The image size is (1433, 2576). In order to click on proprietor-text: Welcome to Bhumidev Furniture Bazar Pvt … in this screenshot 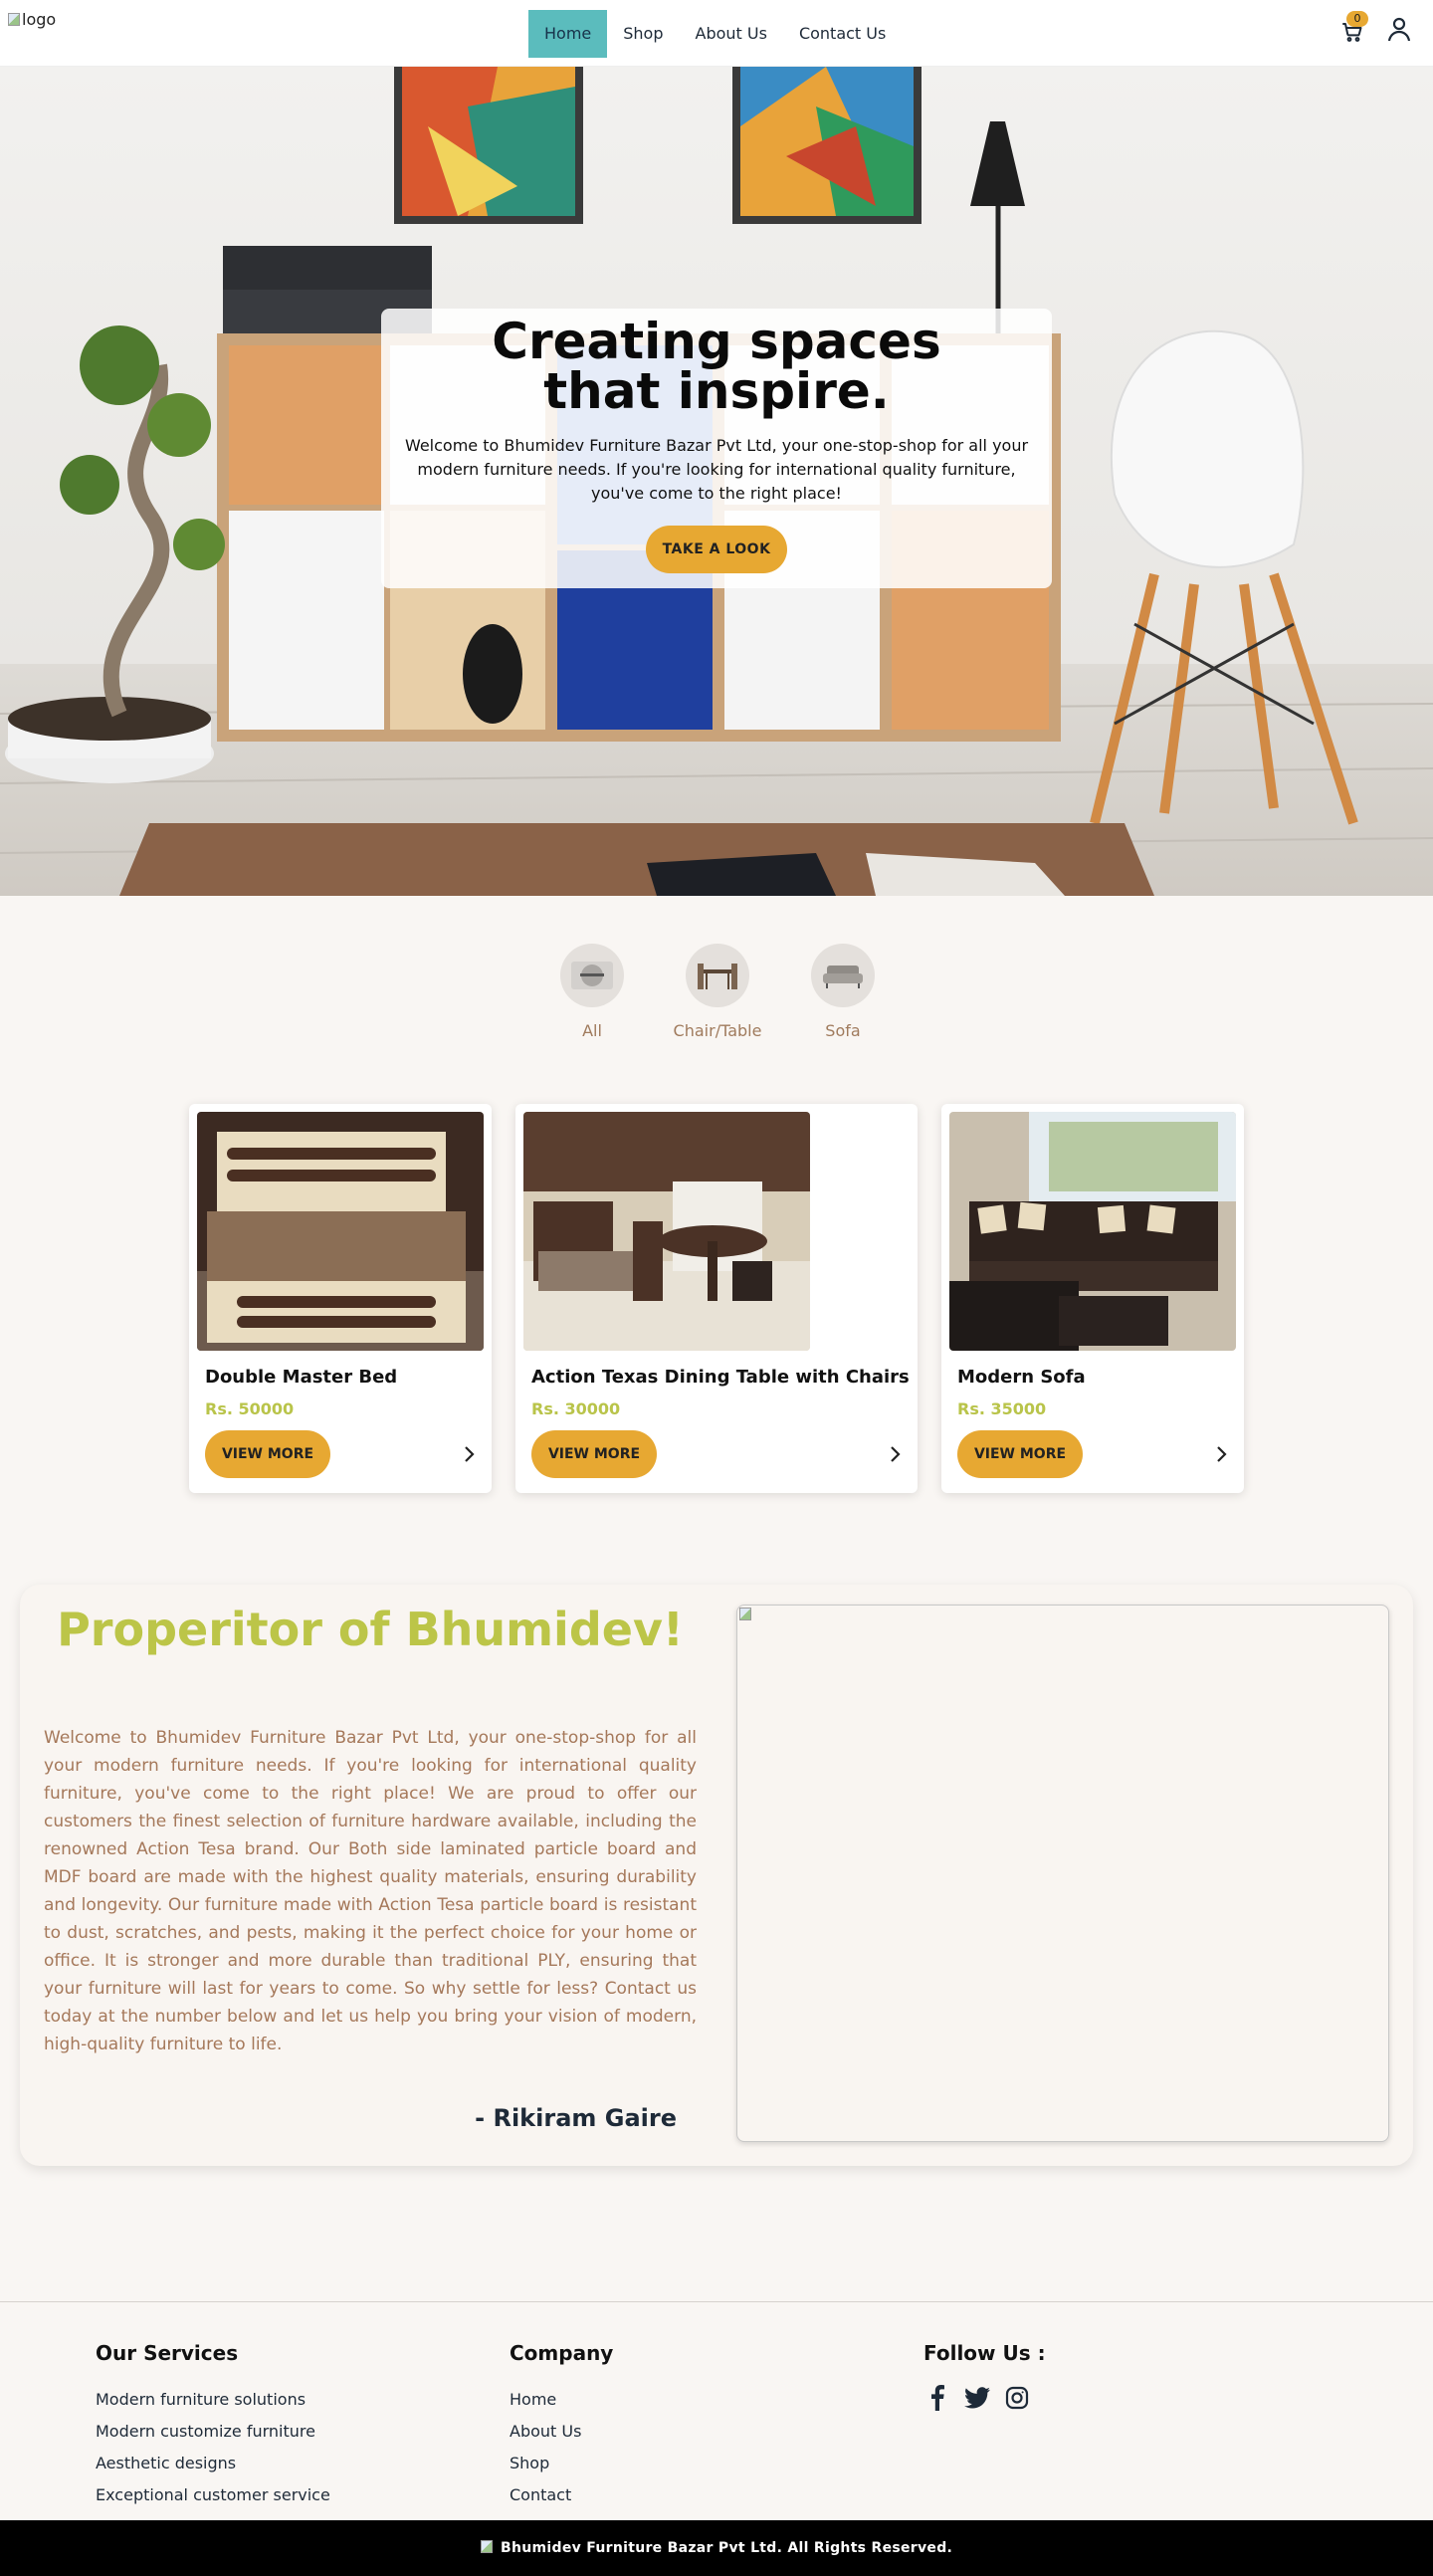, I will do `click(370, 1891)`.